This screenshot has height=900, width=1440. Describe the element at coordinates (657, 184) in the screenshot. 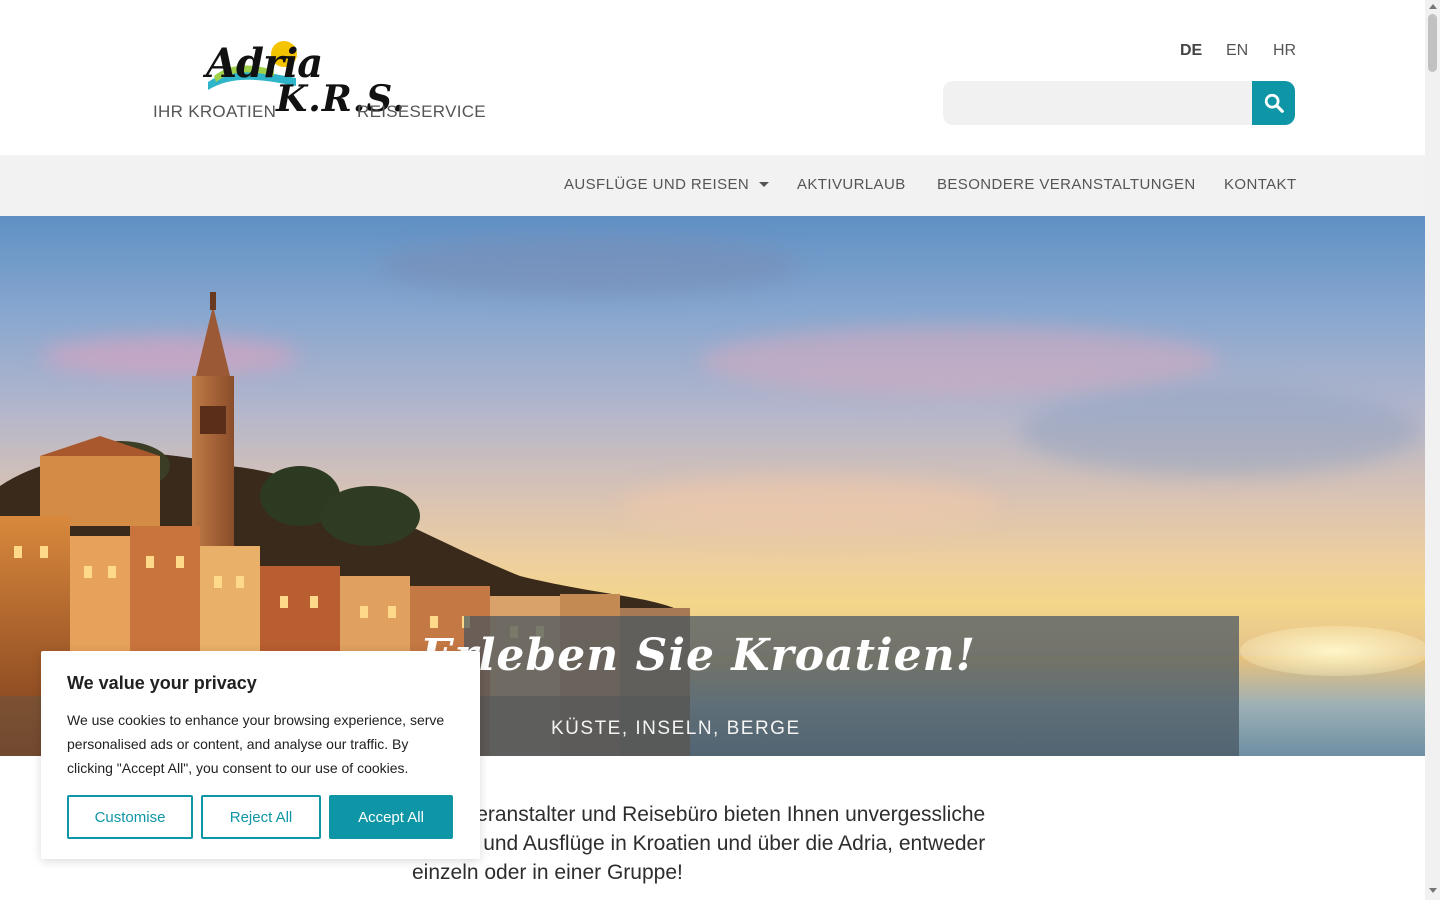

I see `nav-item-label: AUSFLÜGE UND REISEN` at that location.